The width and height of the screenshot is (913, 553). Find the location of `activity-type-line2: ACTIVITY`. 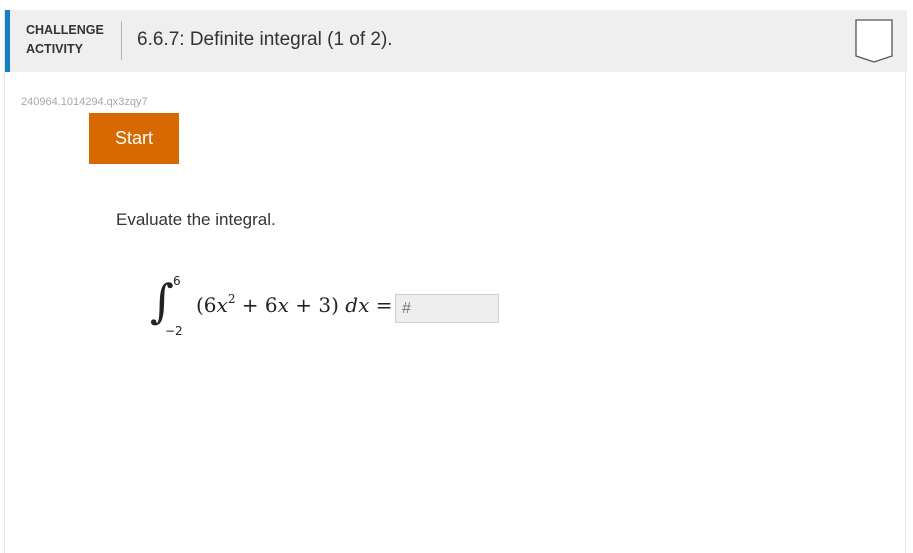

activity-type-line2: ACTIVITY is located at coordinates (54, 49).